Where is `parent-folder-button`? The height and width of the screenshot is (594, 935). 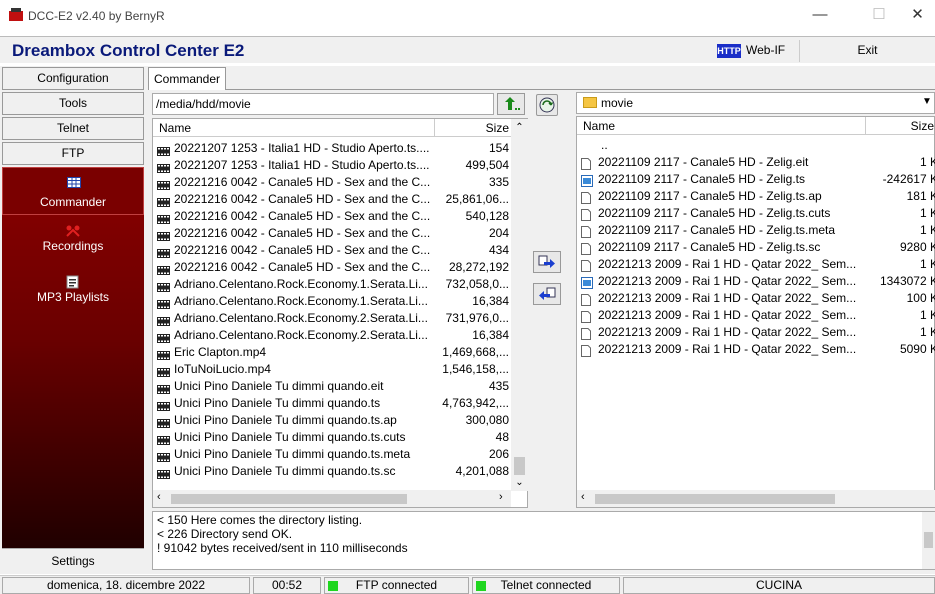 parent-folder-button is located at coordinates (511, 104).